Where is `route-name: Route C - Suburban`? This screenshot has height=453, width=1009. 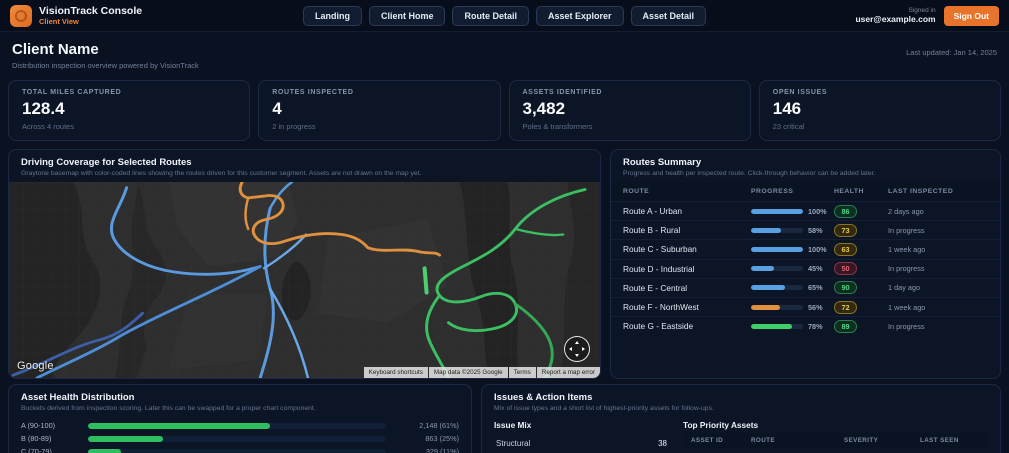 route-name: Route C - Suburban is located at coordinates (660, 249).